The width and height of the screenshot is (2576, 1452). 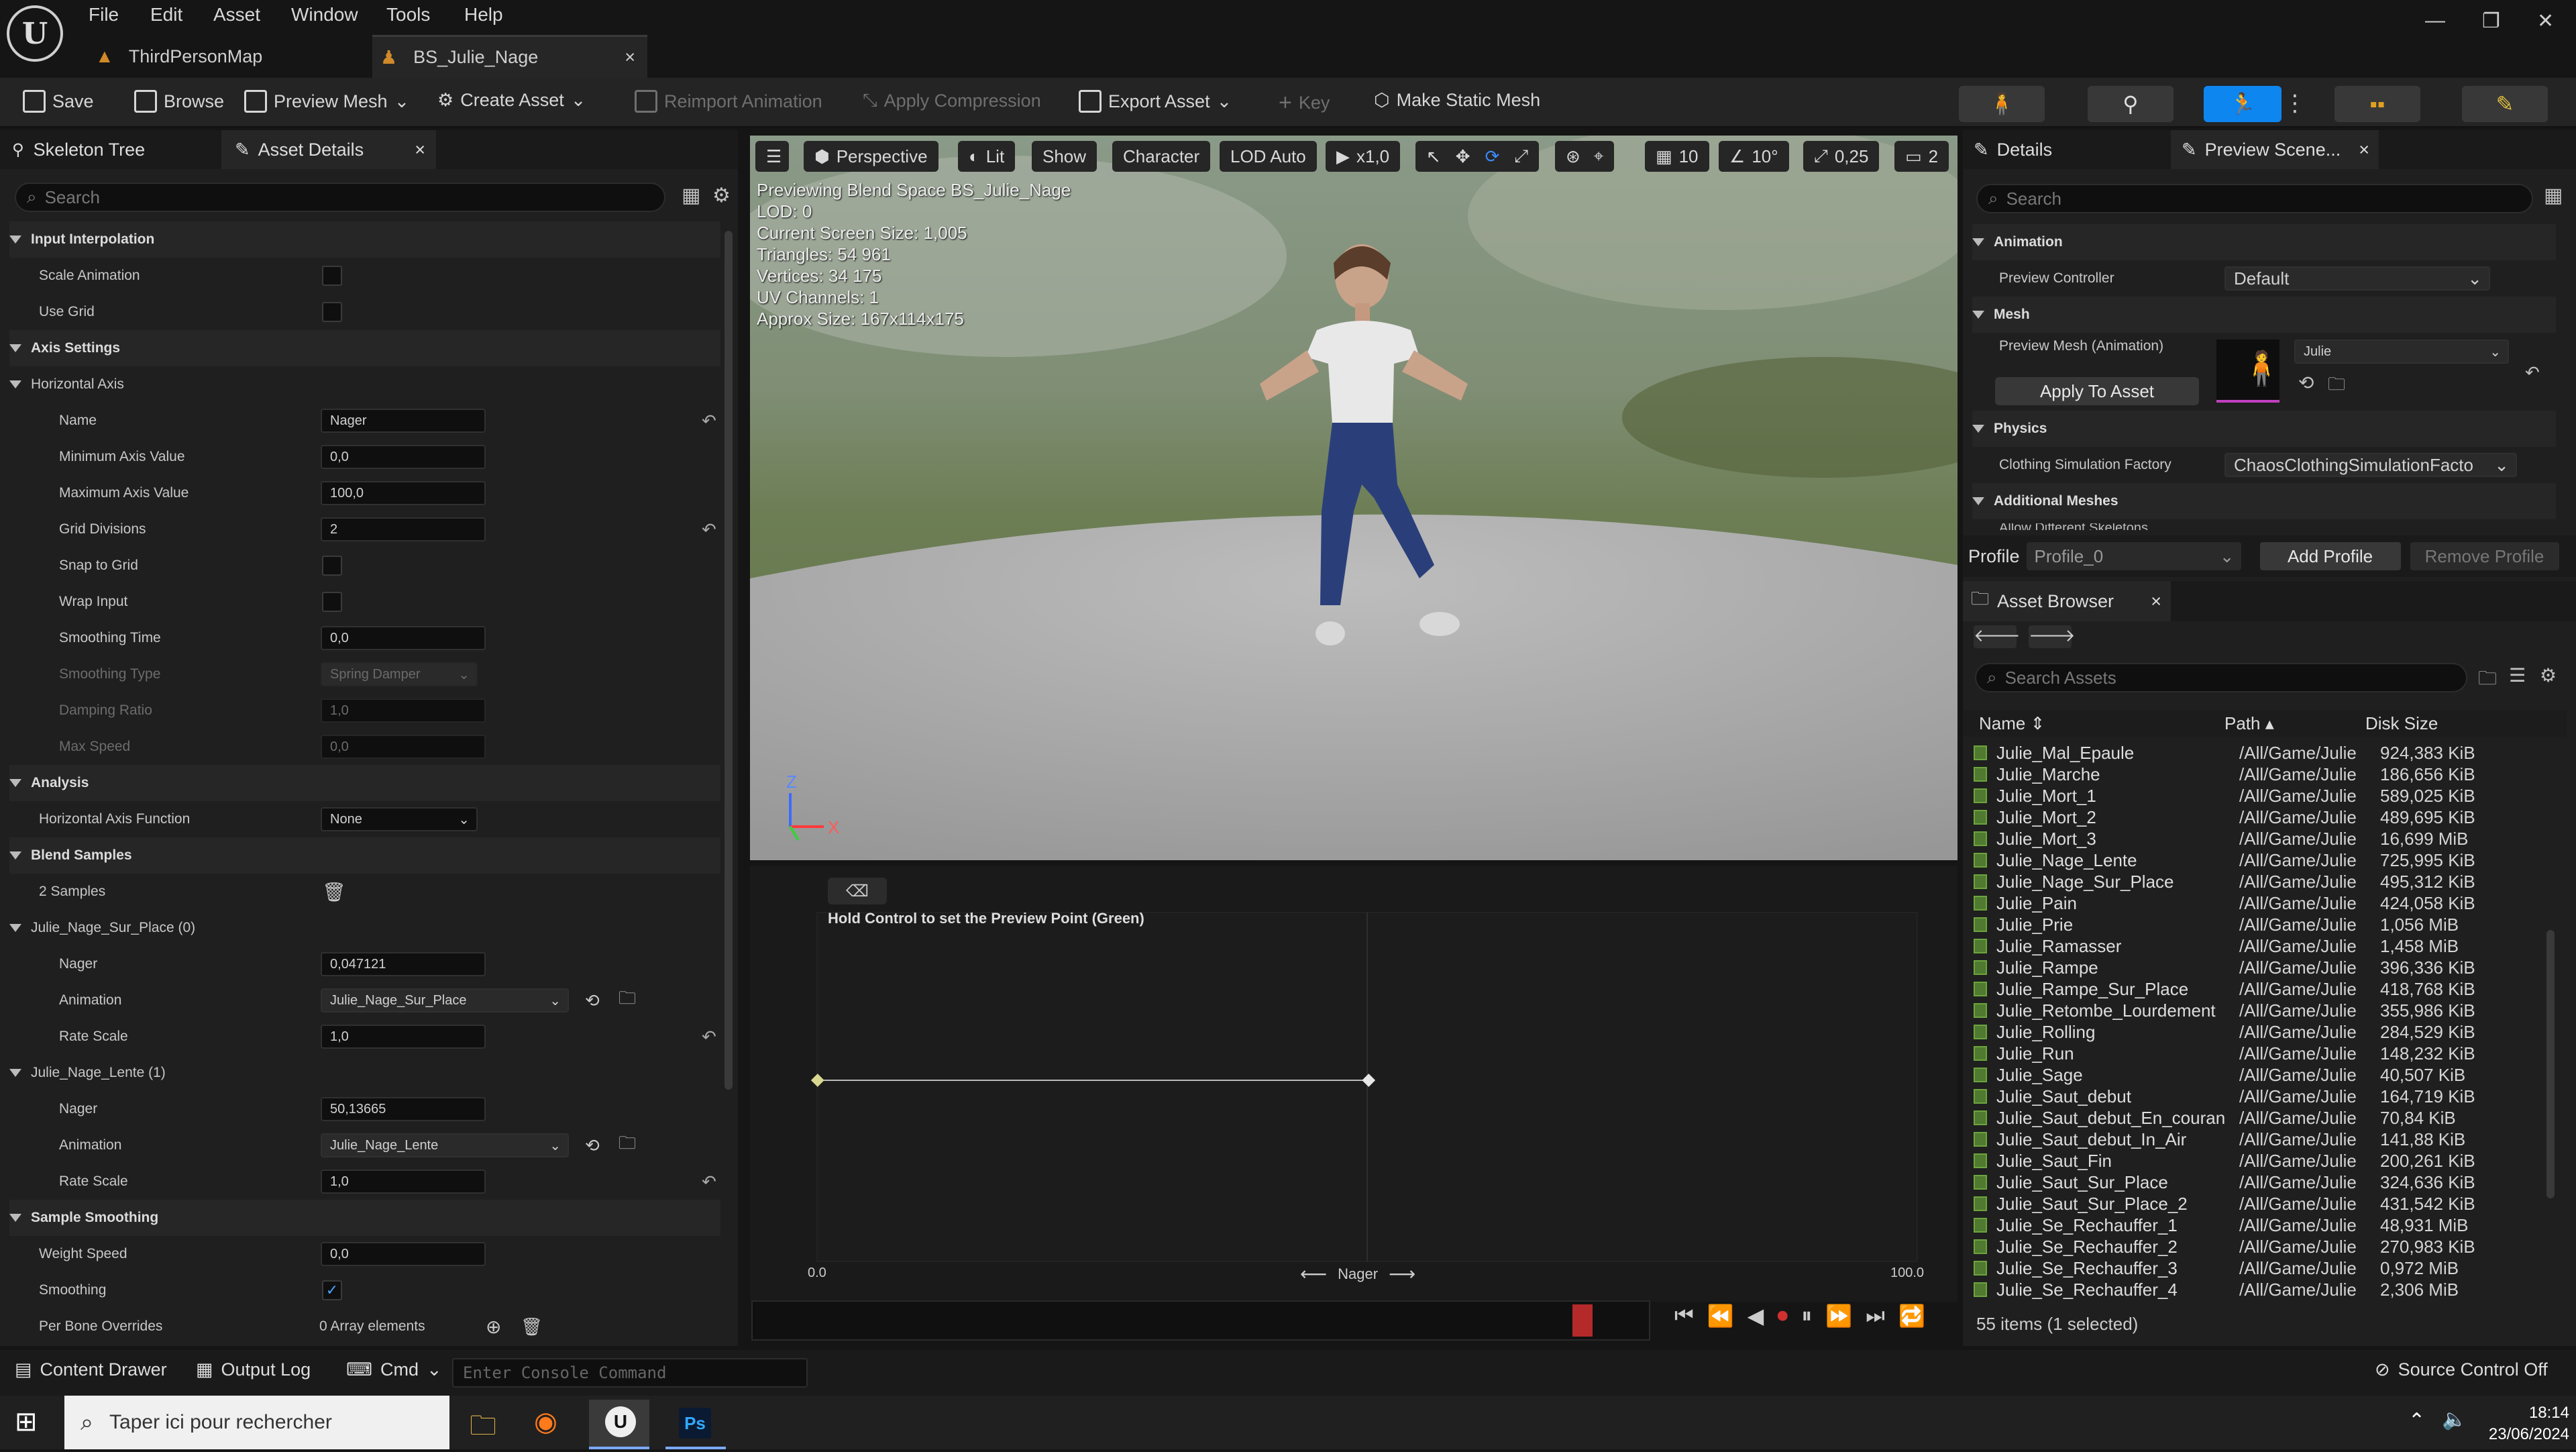 I want to click on filter-icon: ☰, so click(x=2517, y=675).